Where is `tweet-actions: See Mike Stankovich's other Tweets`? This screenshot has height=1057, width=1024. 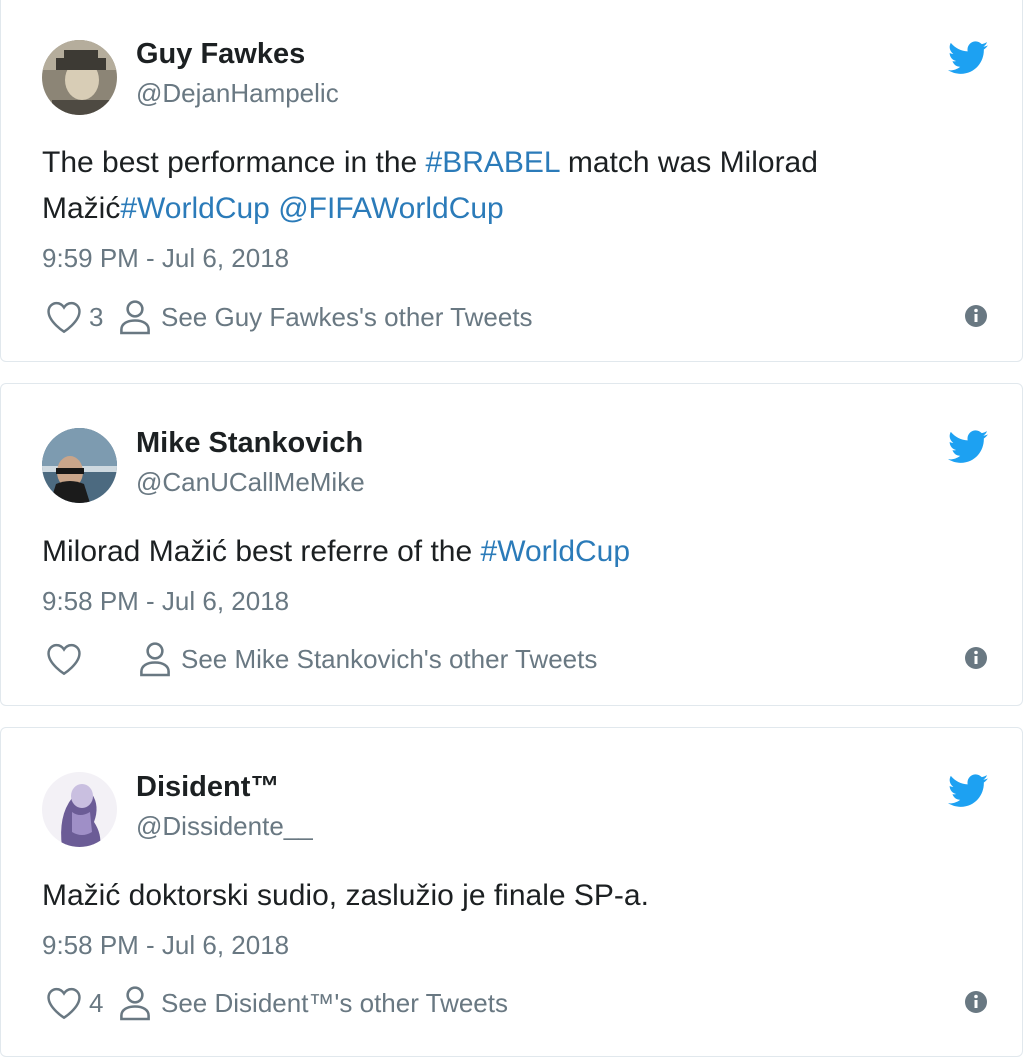
tweet-actions: See Mike Stankovich's other Tweets is located at coordinates (321, 659).